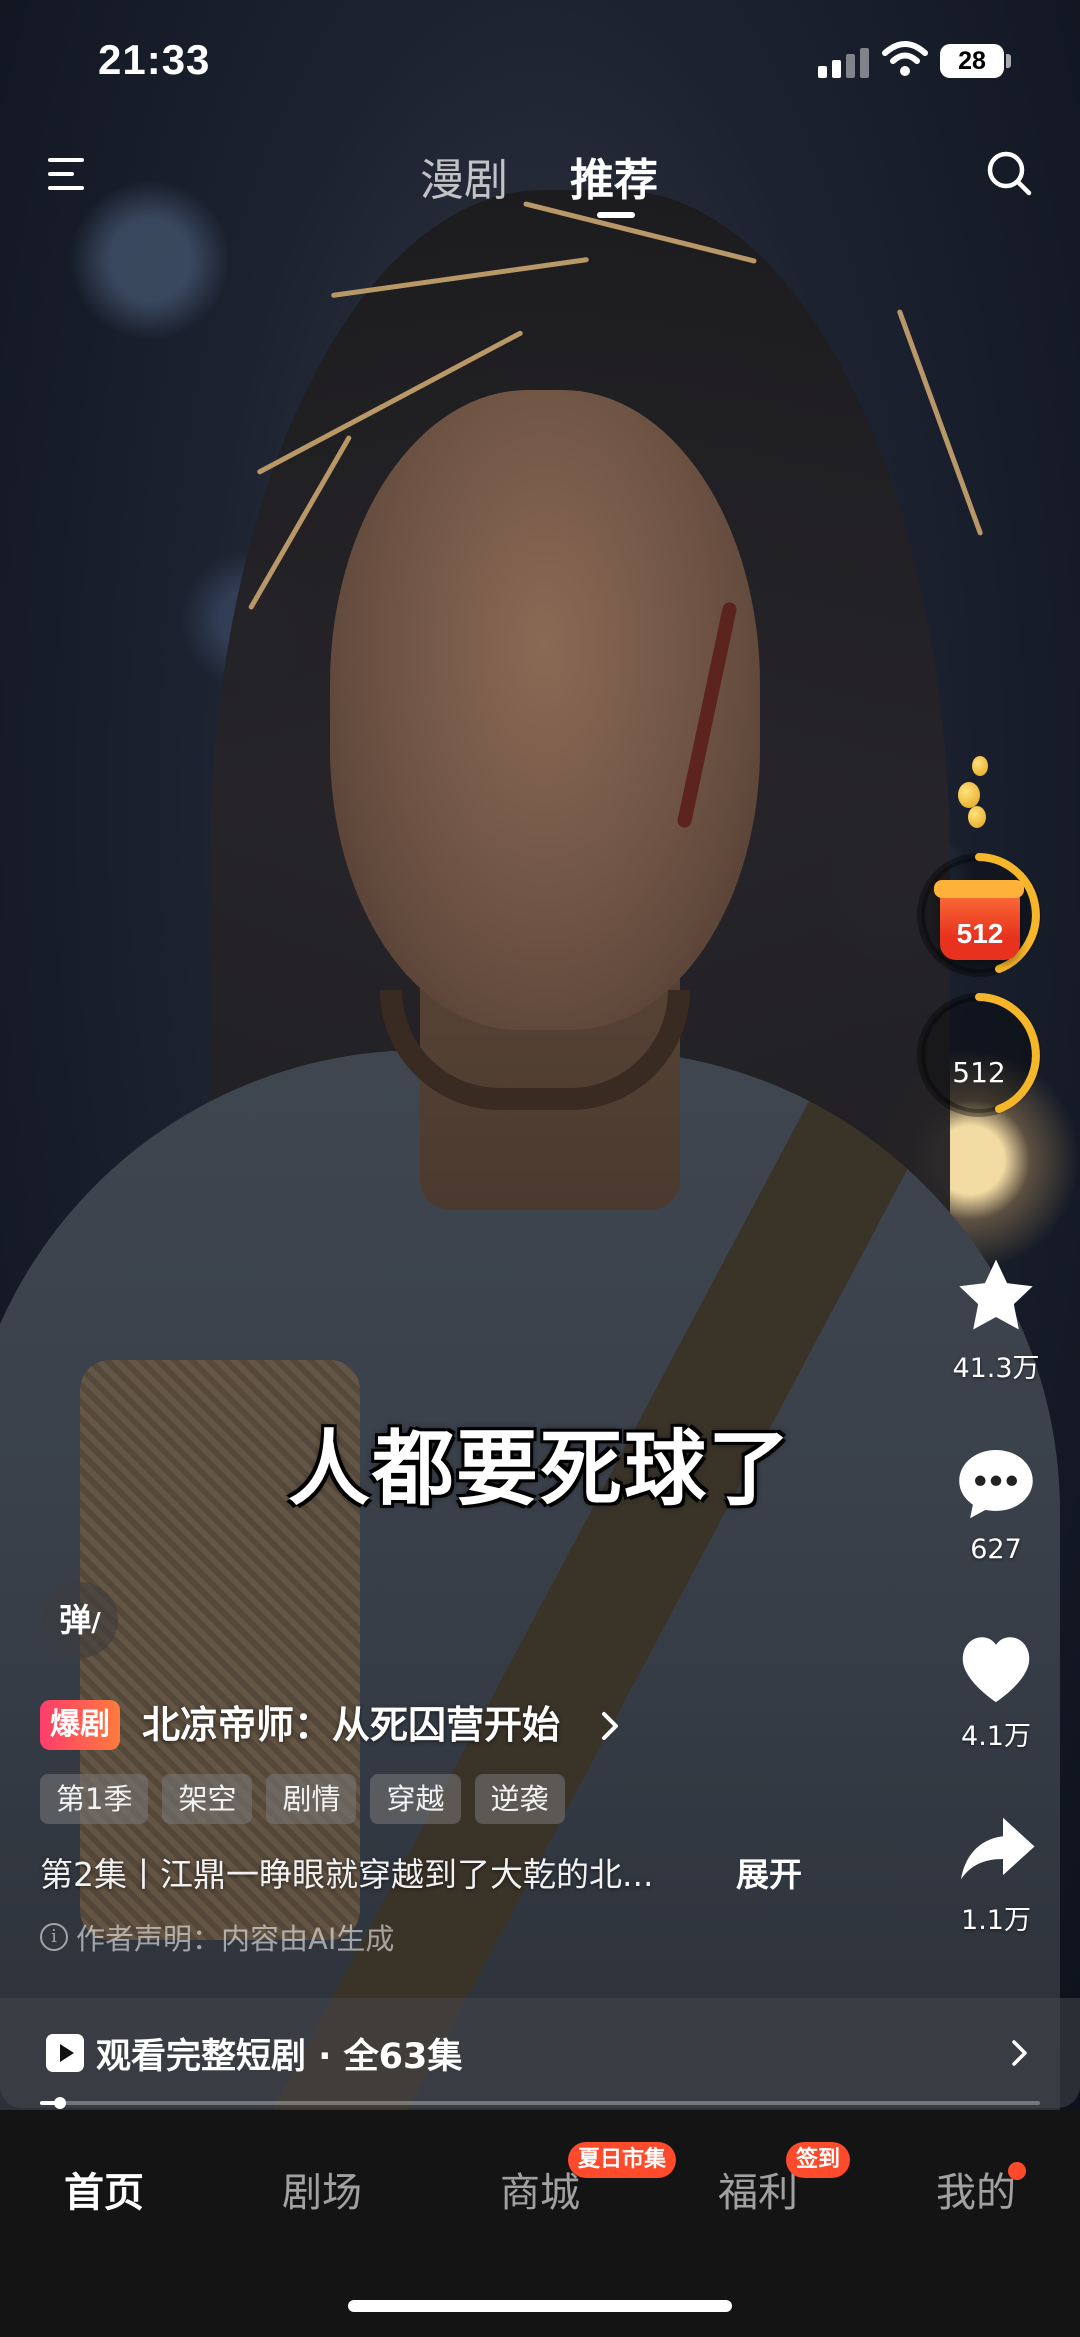  I want to click on nav-mall: 商城, so click(540, 2189).